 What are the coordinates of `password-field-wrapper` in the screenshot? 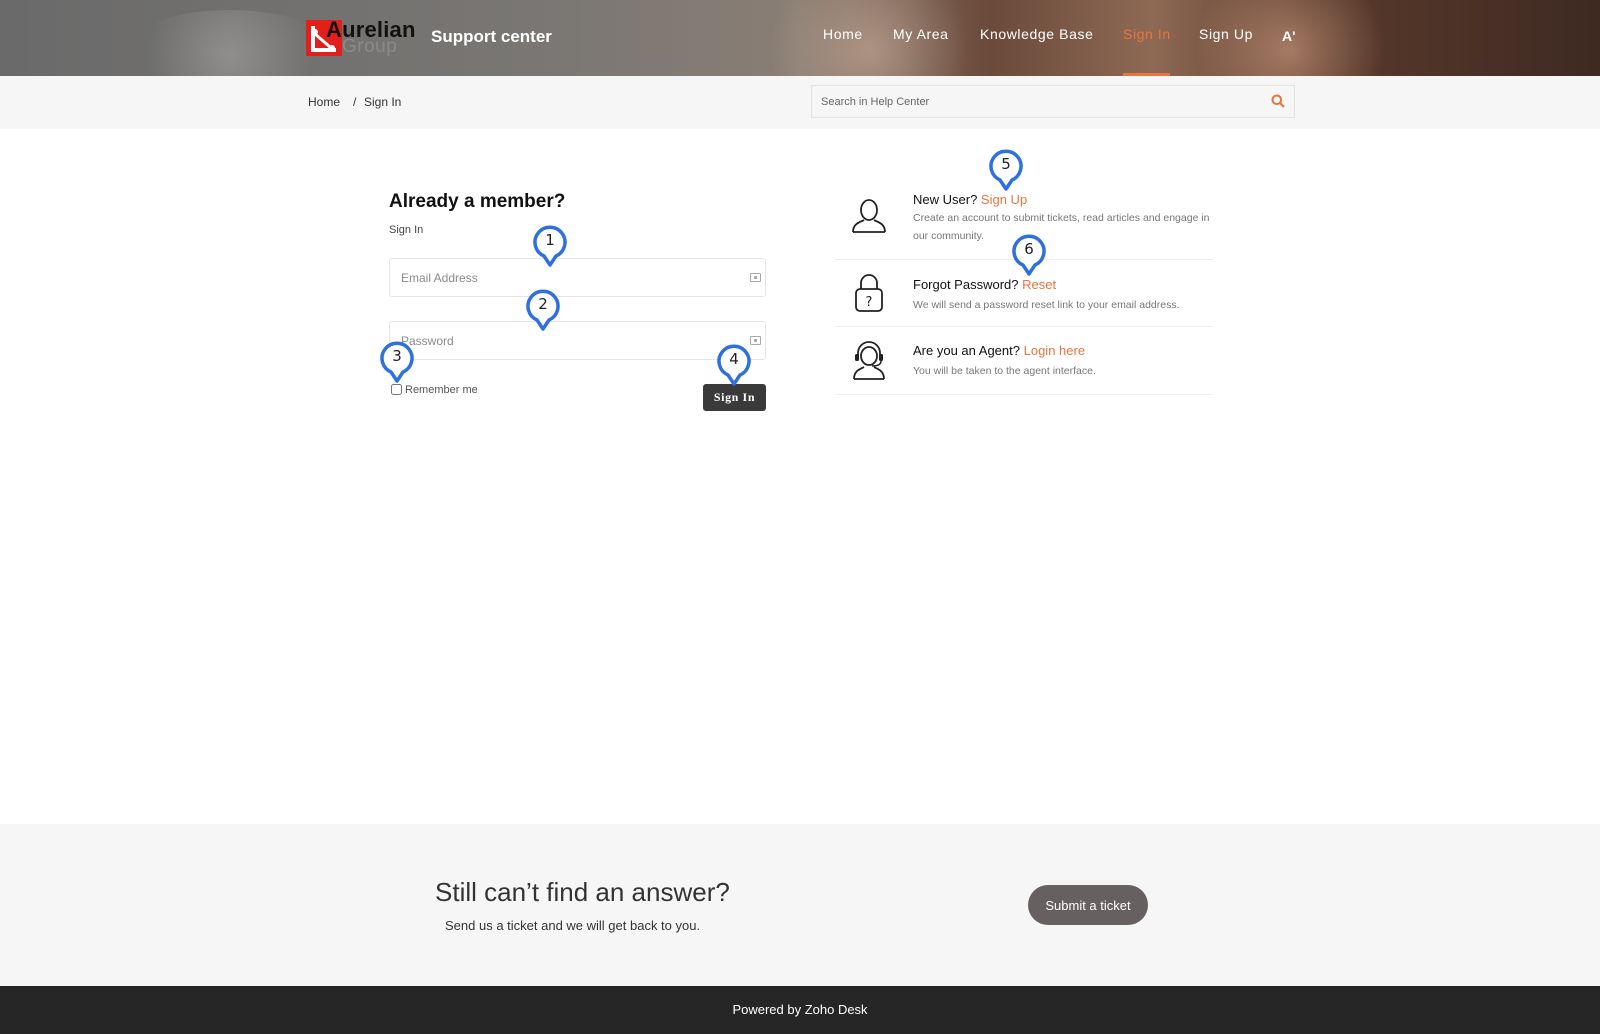 It's located at (577, 340).